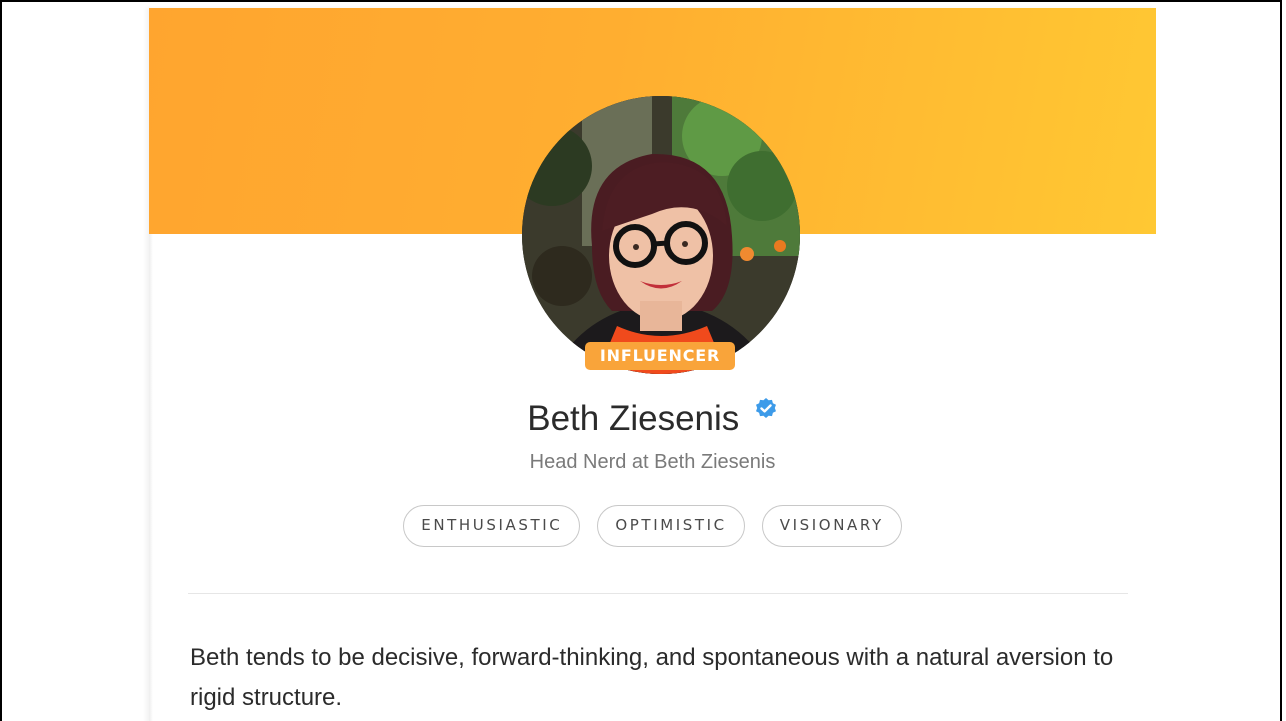 The width and height of the screenshot is (1286, 721). I want to click on tag-optimistic: OPTIMISTIC, so click(671, 526).